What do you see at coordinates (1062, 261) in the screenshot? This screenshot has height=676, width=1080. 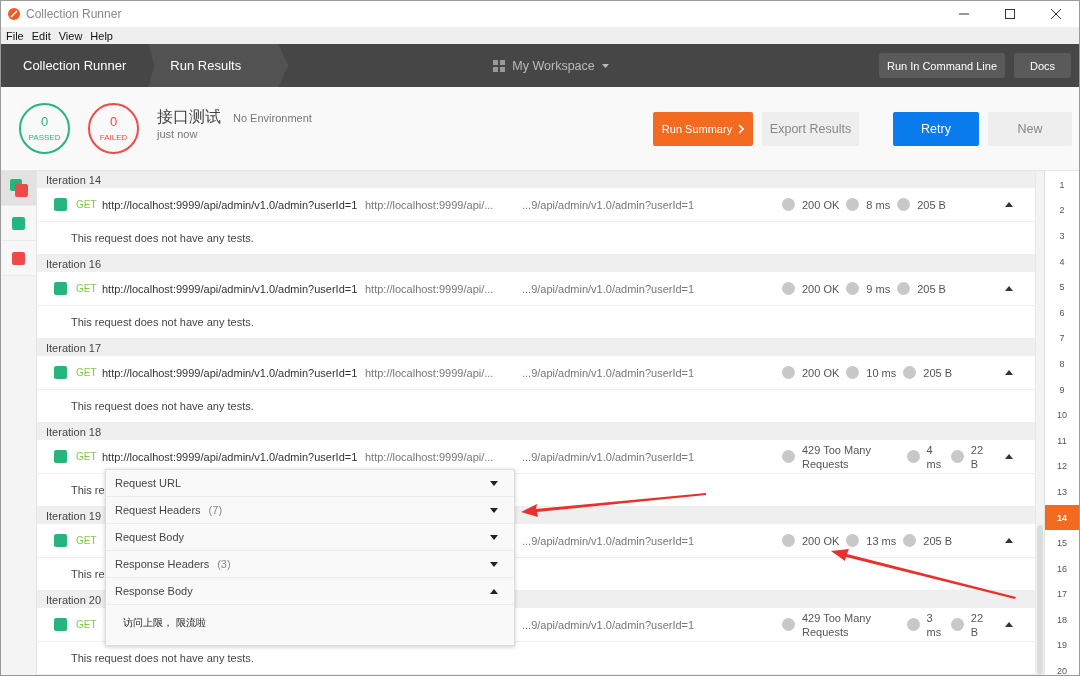 I see `iteration-number: 4` at bounding box center [1062, 261].